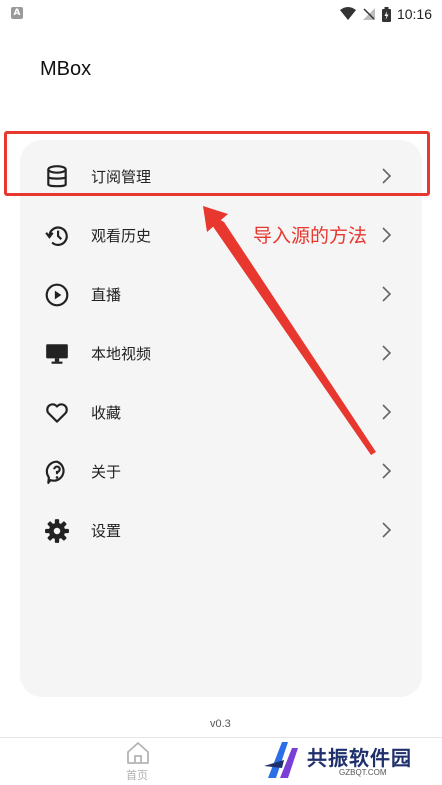 The height and width of the screenshot is (785, 442). Describe the element at coordinates (106, 471) in the screenshot. I see `menu-item-label: 关于` at that location.